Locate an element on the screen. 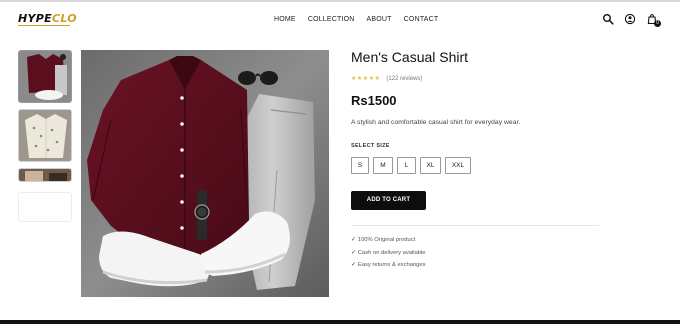  nav-collection: COLLECTION is located at coordinates (331, 19).